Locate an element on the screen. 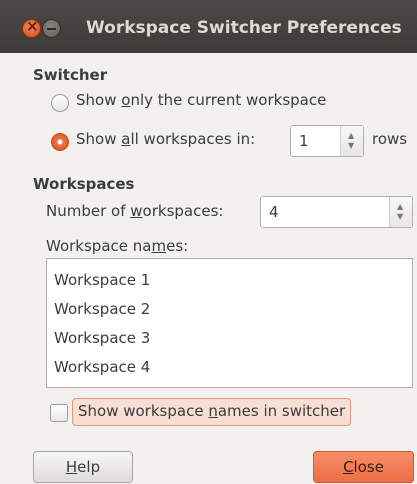  list-item: Workspace 2 is located at coordinates (102, 309).